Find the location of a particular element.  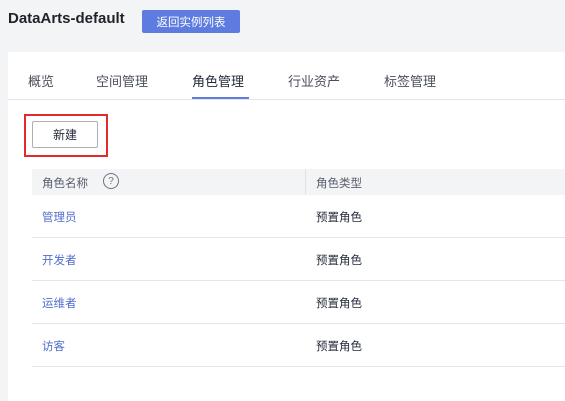

role-name-link: 访客 is located at coordinates (53, 346).